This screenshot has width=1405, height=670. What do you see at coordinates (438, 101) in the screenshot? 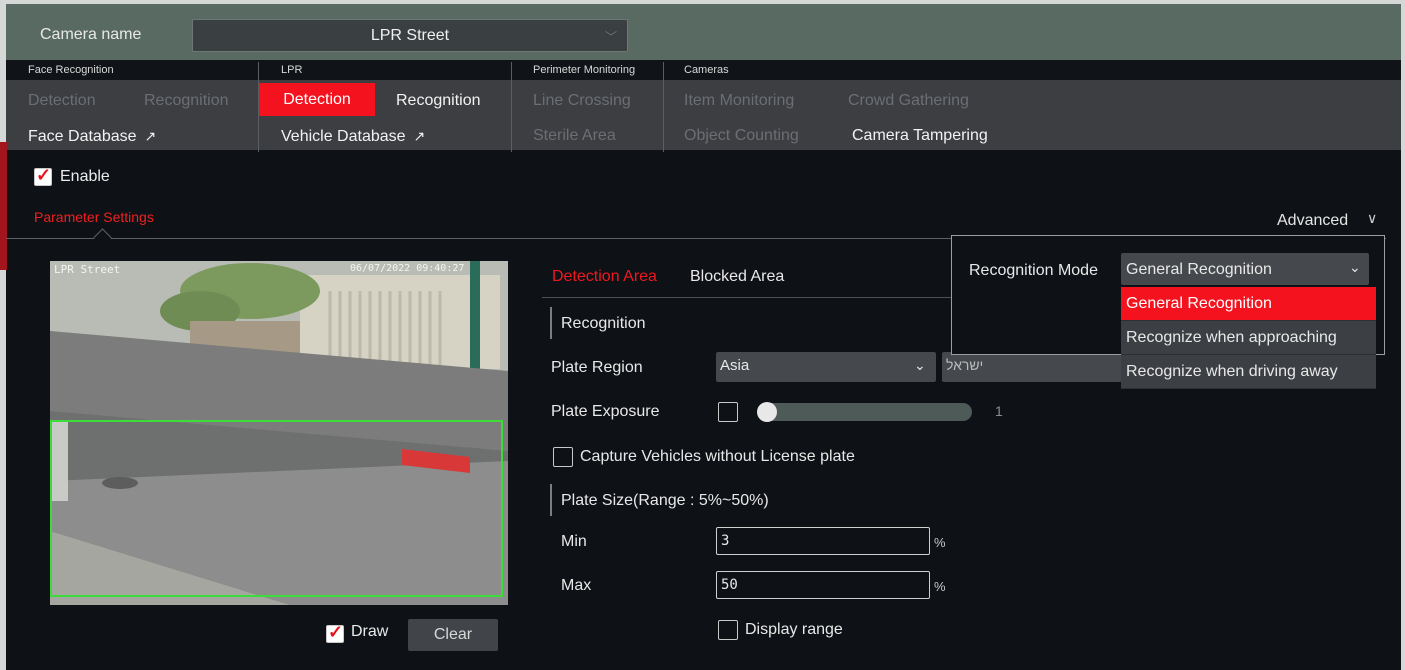
I see `tab-lpr-recognition: Recognition` at bounding box center [438, 101].